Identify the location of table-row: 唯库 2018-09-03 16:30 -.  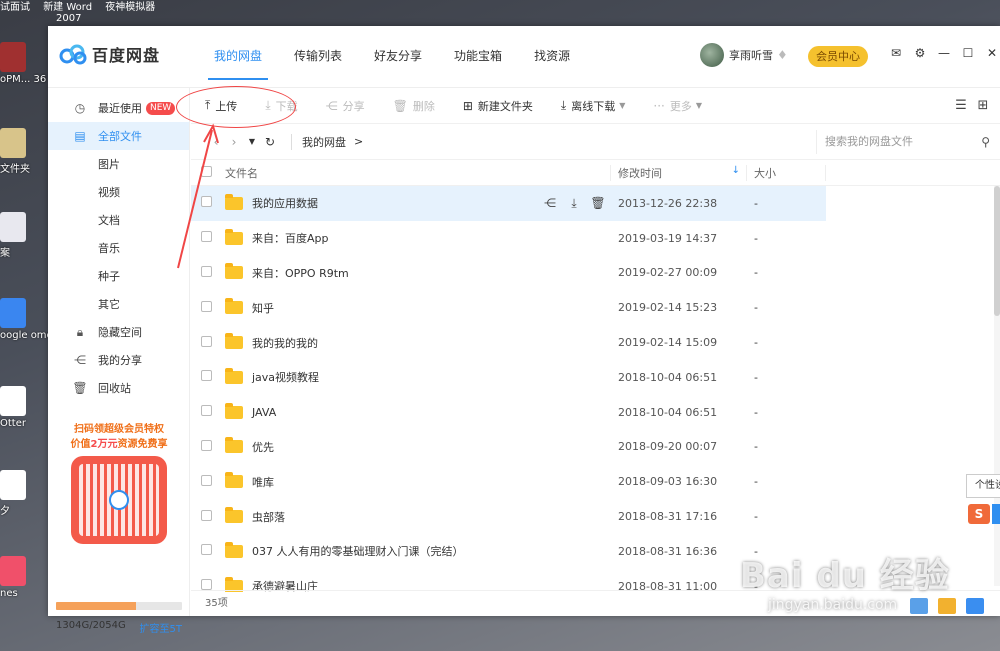
(595, 481).